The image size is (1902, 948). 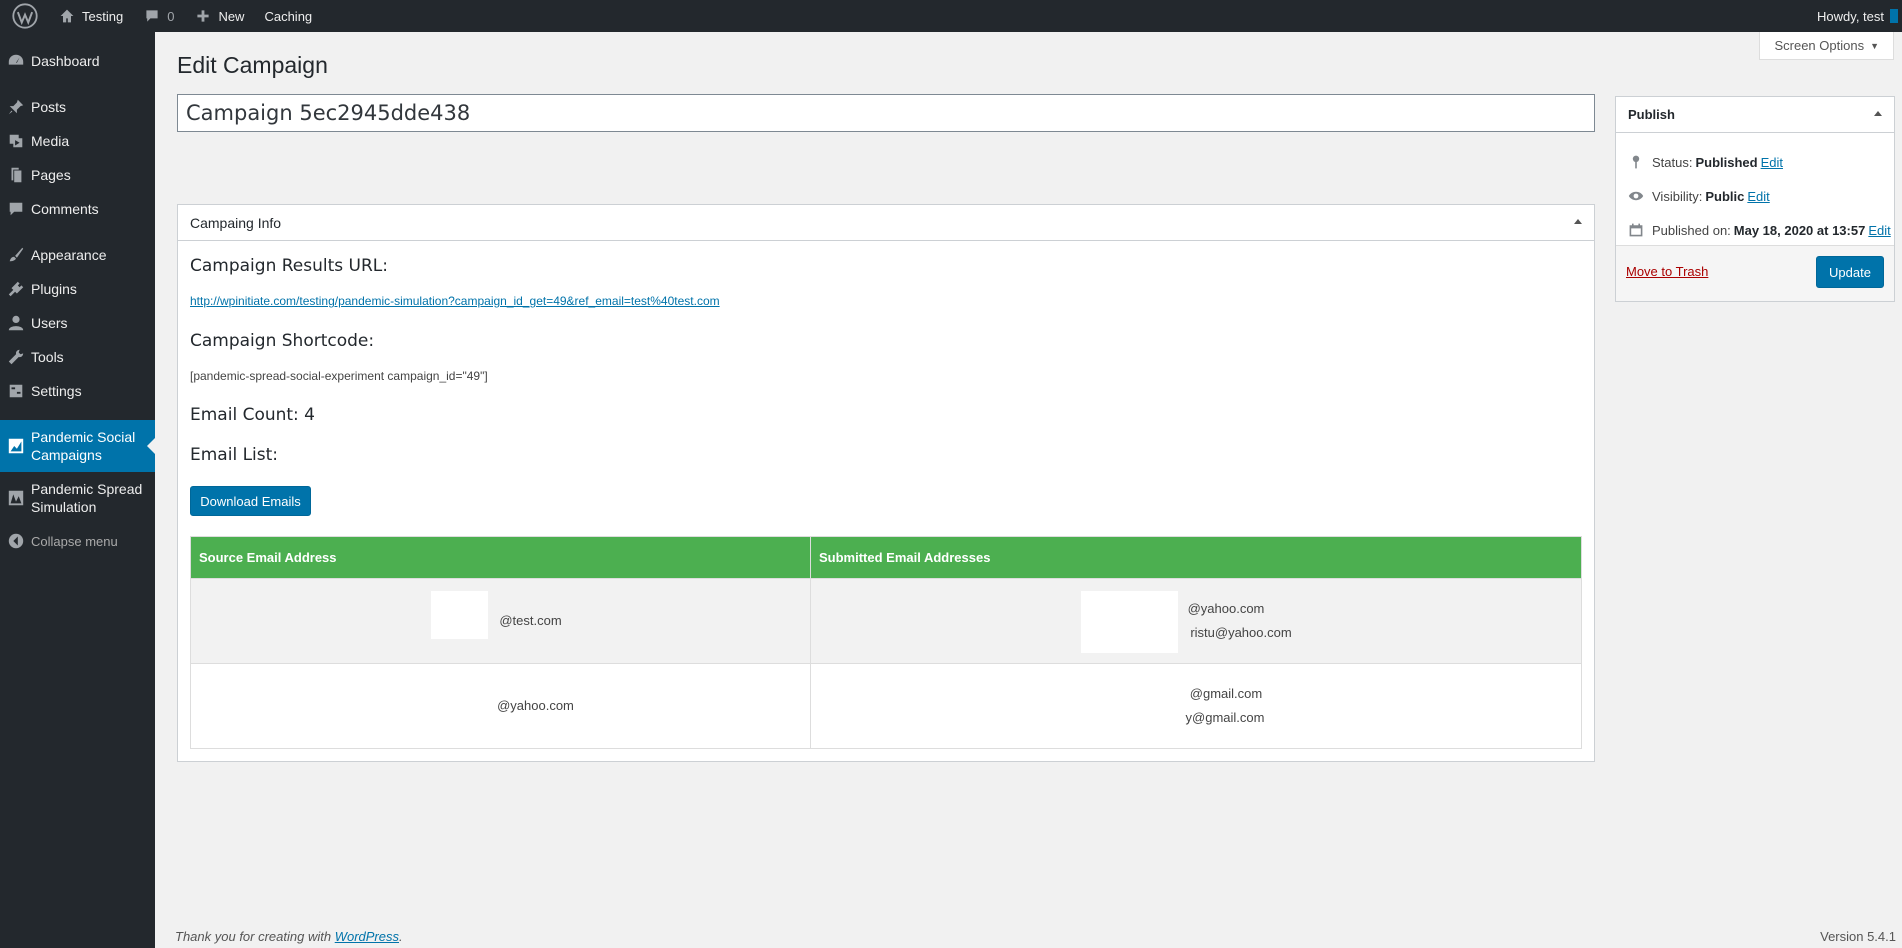 What do you see at coordinates (203, 16) in the screenshot?
I see `plus-icon` at bounding box center [203, 16].